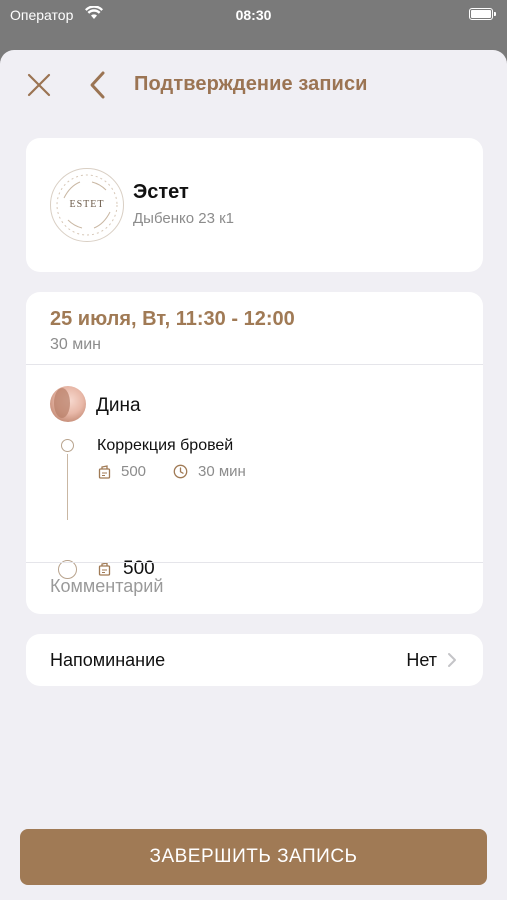 This screenshot has height=900, width=507. I want to click on booking-duration: 30 мин, so click(76, 344).